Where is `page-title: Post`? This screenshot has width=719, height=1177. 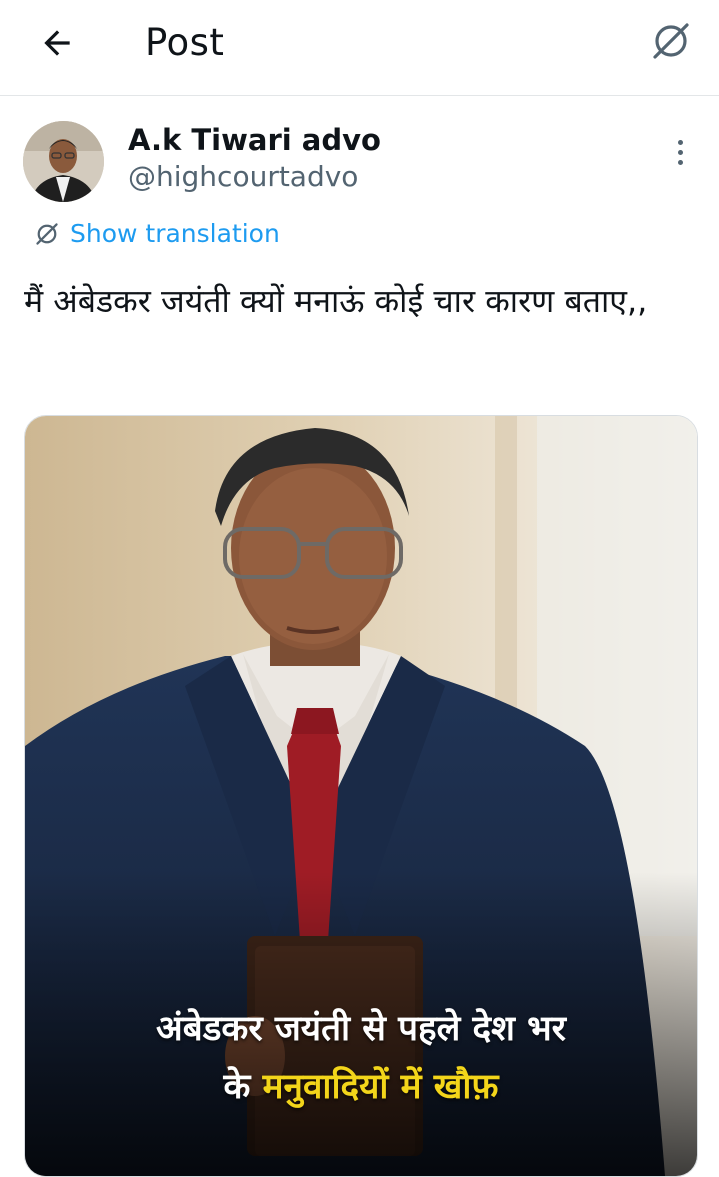 page-title: Post is located at coordinates (185, 42).